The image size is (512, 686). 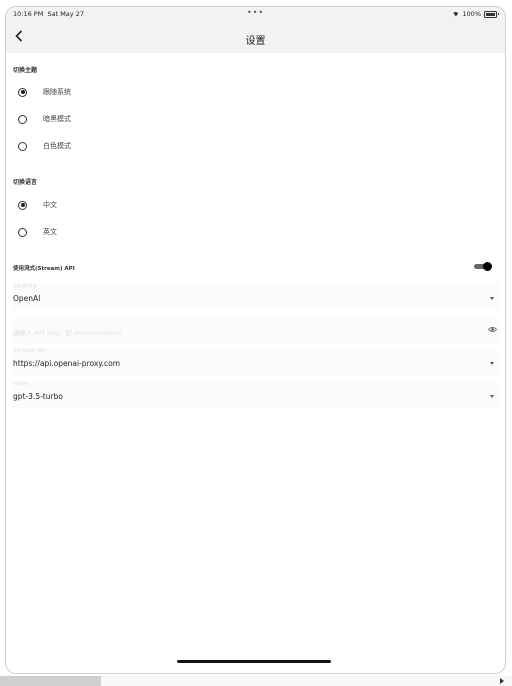 I want to click on radio-label: 中文, so click(x=50, y=205).